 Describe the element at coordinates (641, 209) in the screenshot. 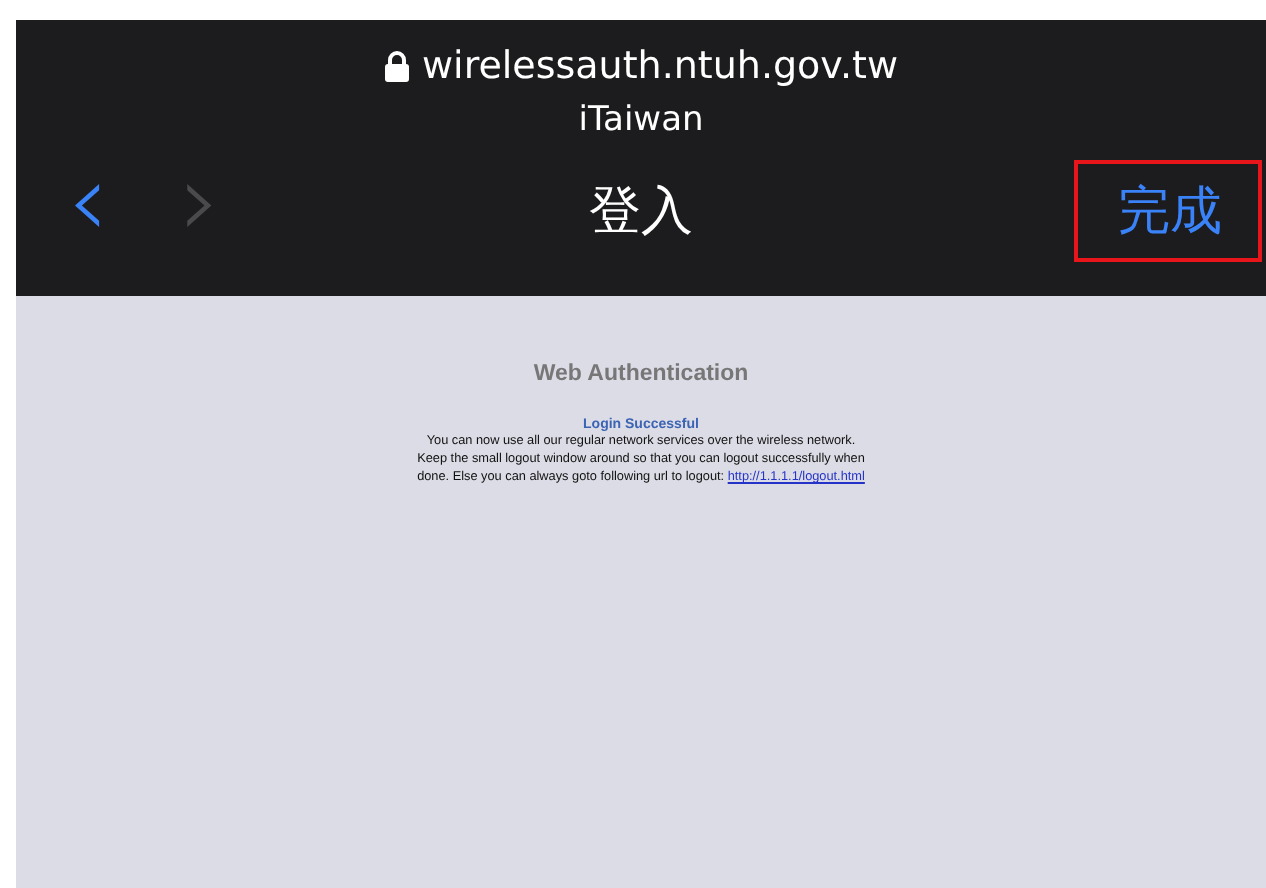

I see `page-title: 登入` at that location.